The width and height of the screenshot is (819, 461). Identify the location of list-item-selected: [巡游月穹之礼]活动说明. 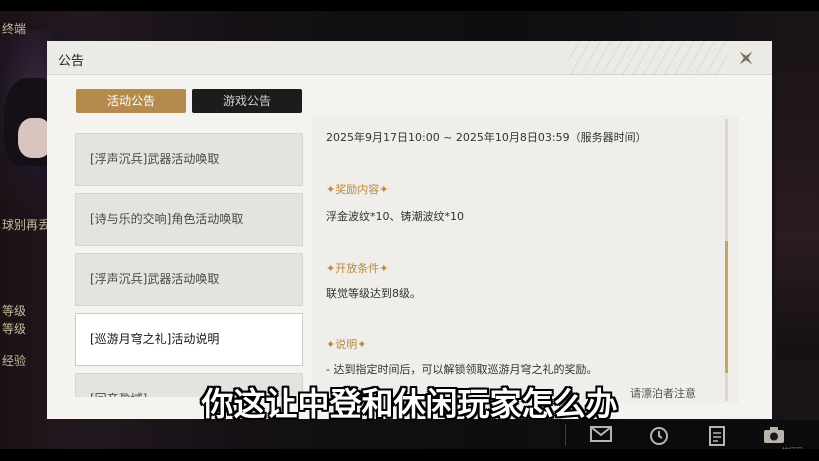
(189, 339).